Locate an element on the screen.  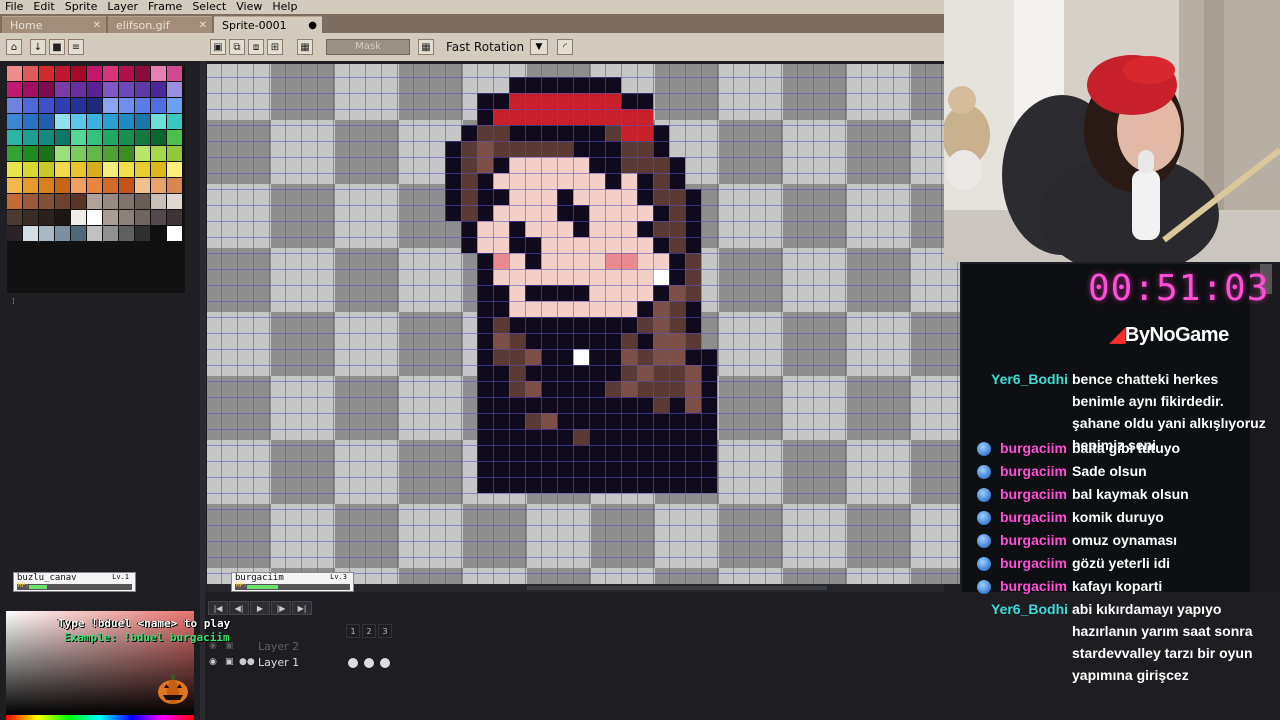
menu-file: File is located at coordinates (14, 7).